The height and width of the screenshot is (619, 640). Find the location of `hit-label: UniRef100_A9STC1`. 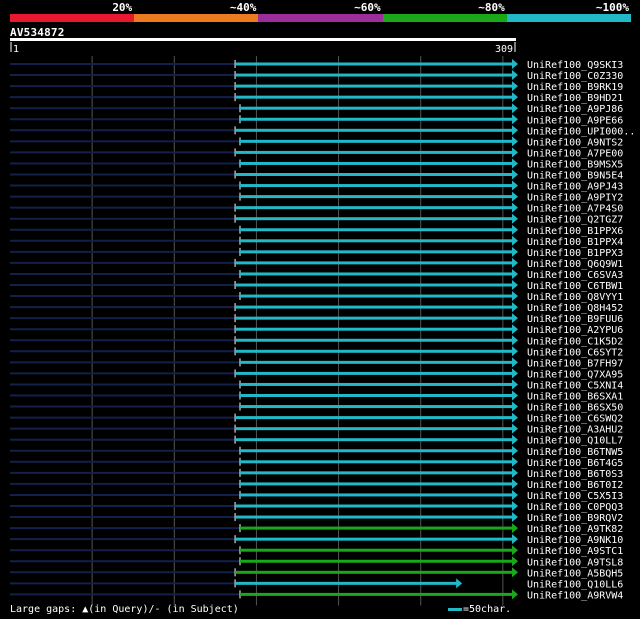

hit-label: UniRef100_A9STC1 is located at coordinates (575, 551).